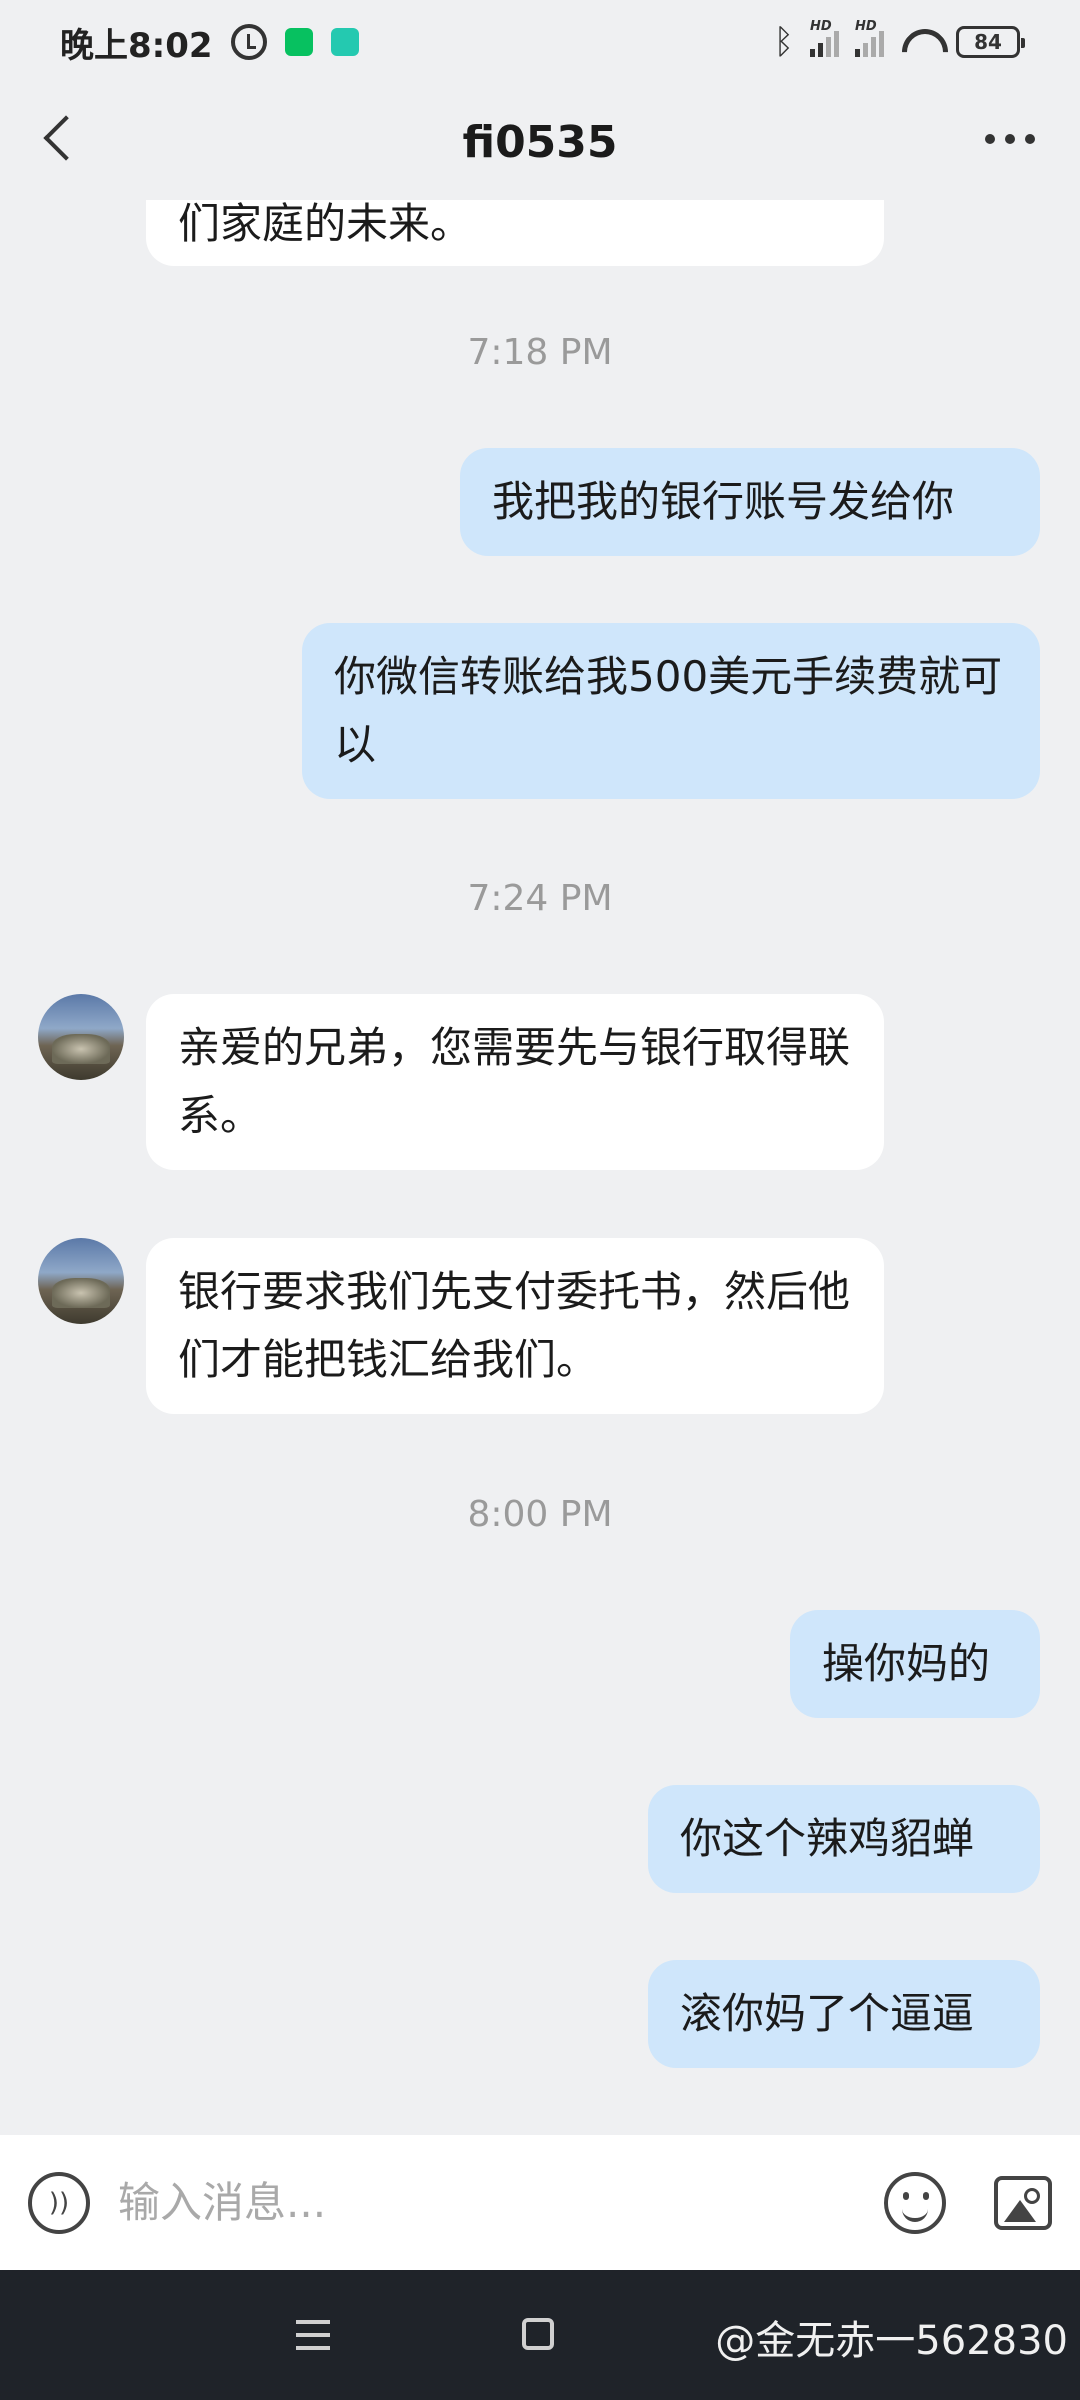 The height and width of the screenshot is (2400, 1080). I want to click on app-notification-icon, so click(344, 42).